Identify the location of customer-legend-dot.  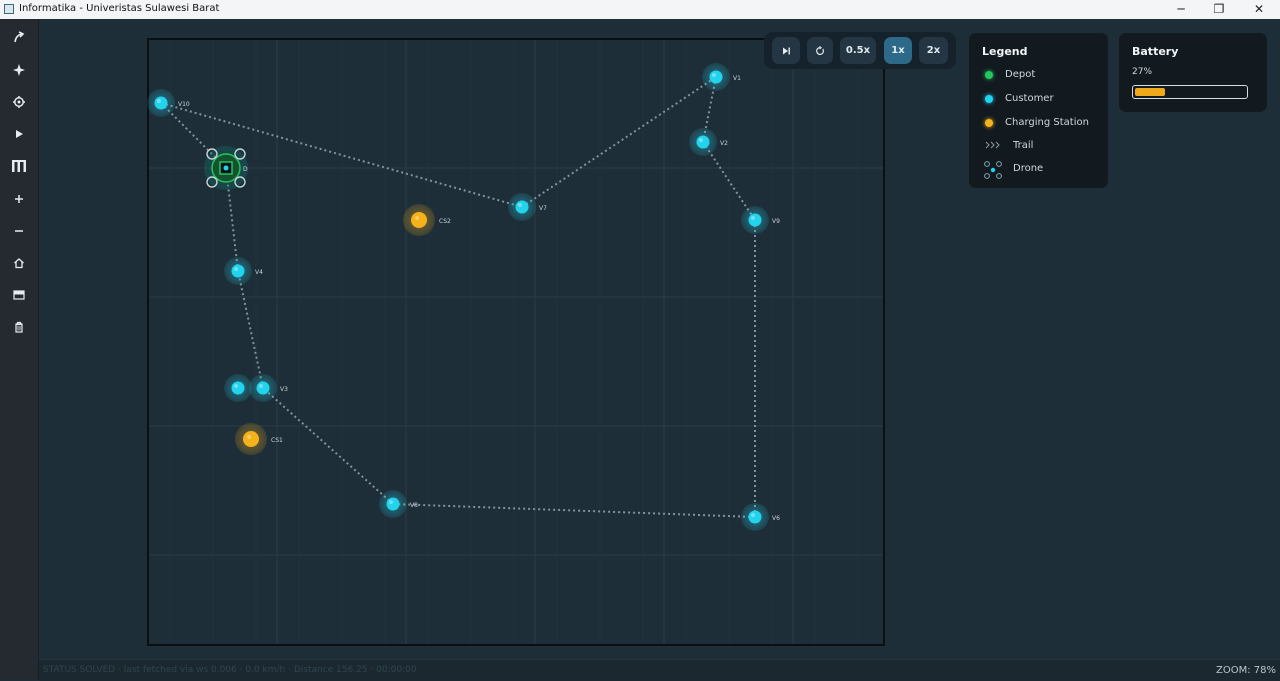
(989, 99).